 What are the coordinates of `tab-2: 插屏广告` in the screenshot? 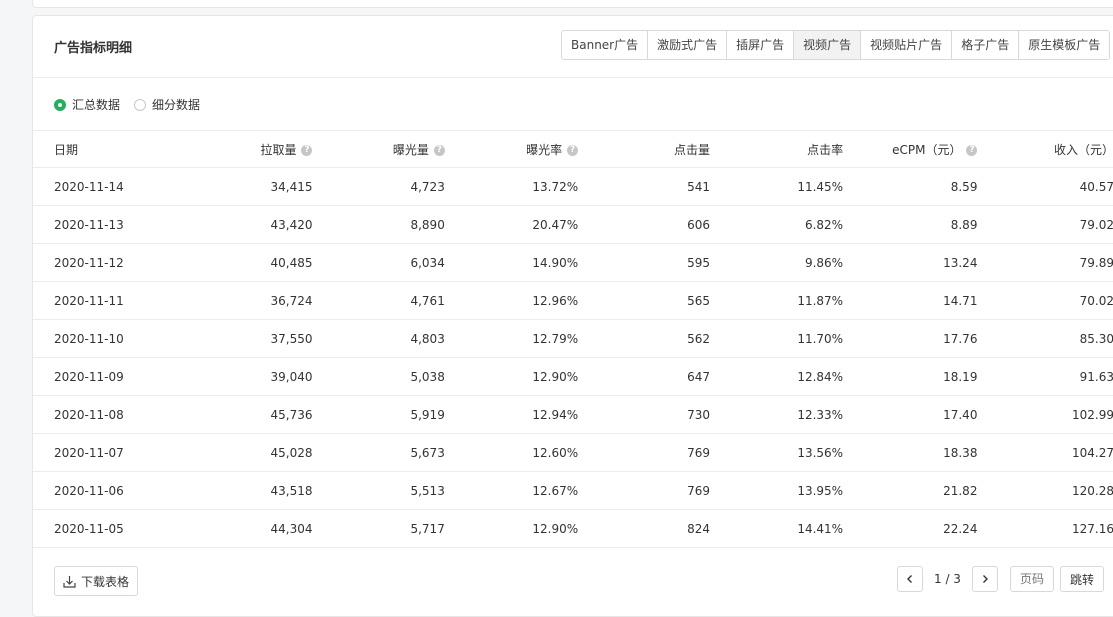 It's located at (761, 45).